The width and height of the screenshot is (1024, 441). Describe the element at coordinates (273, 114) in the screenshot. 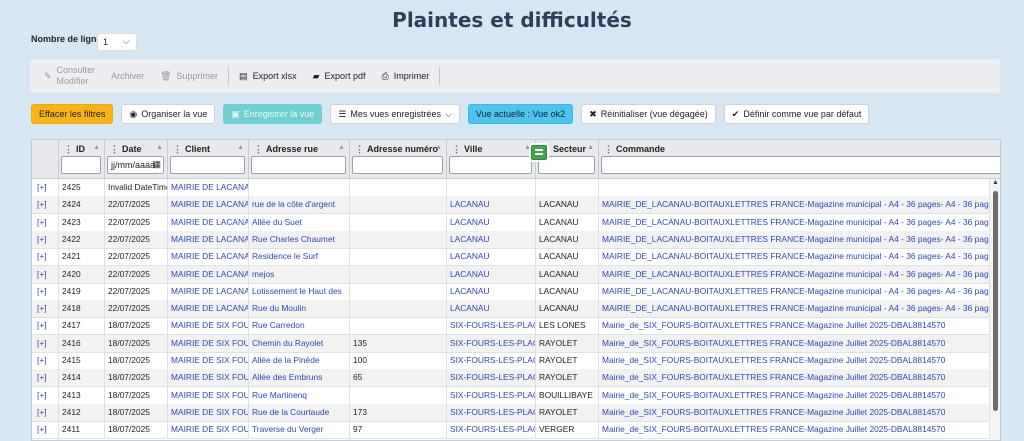

I see `save-view-button: ▣ Enregistrer la vue` at that location.